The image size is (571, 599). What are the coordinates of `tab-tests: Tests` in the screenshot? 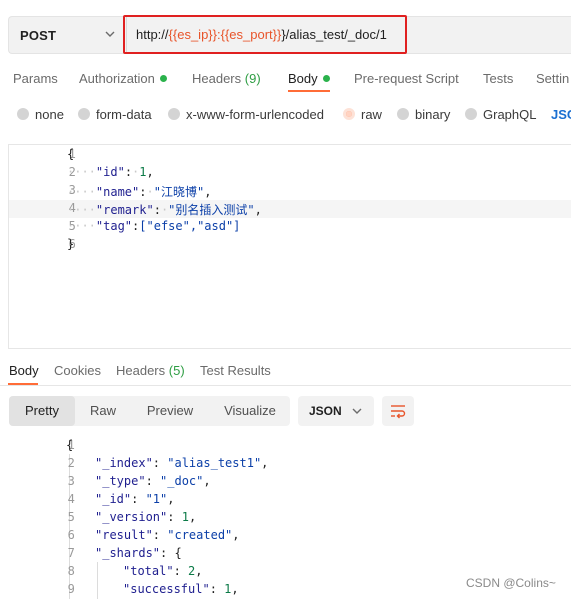 It's located at (498, 78).